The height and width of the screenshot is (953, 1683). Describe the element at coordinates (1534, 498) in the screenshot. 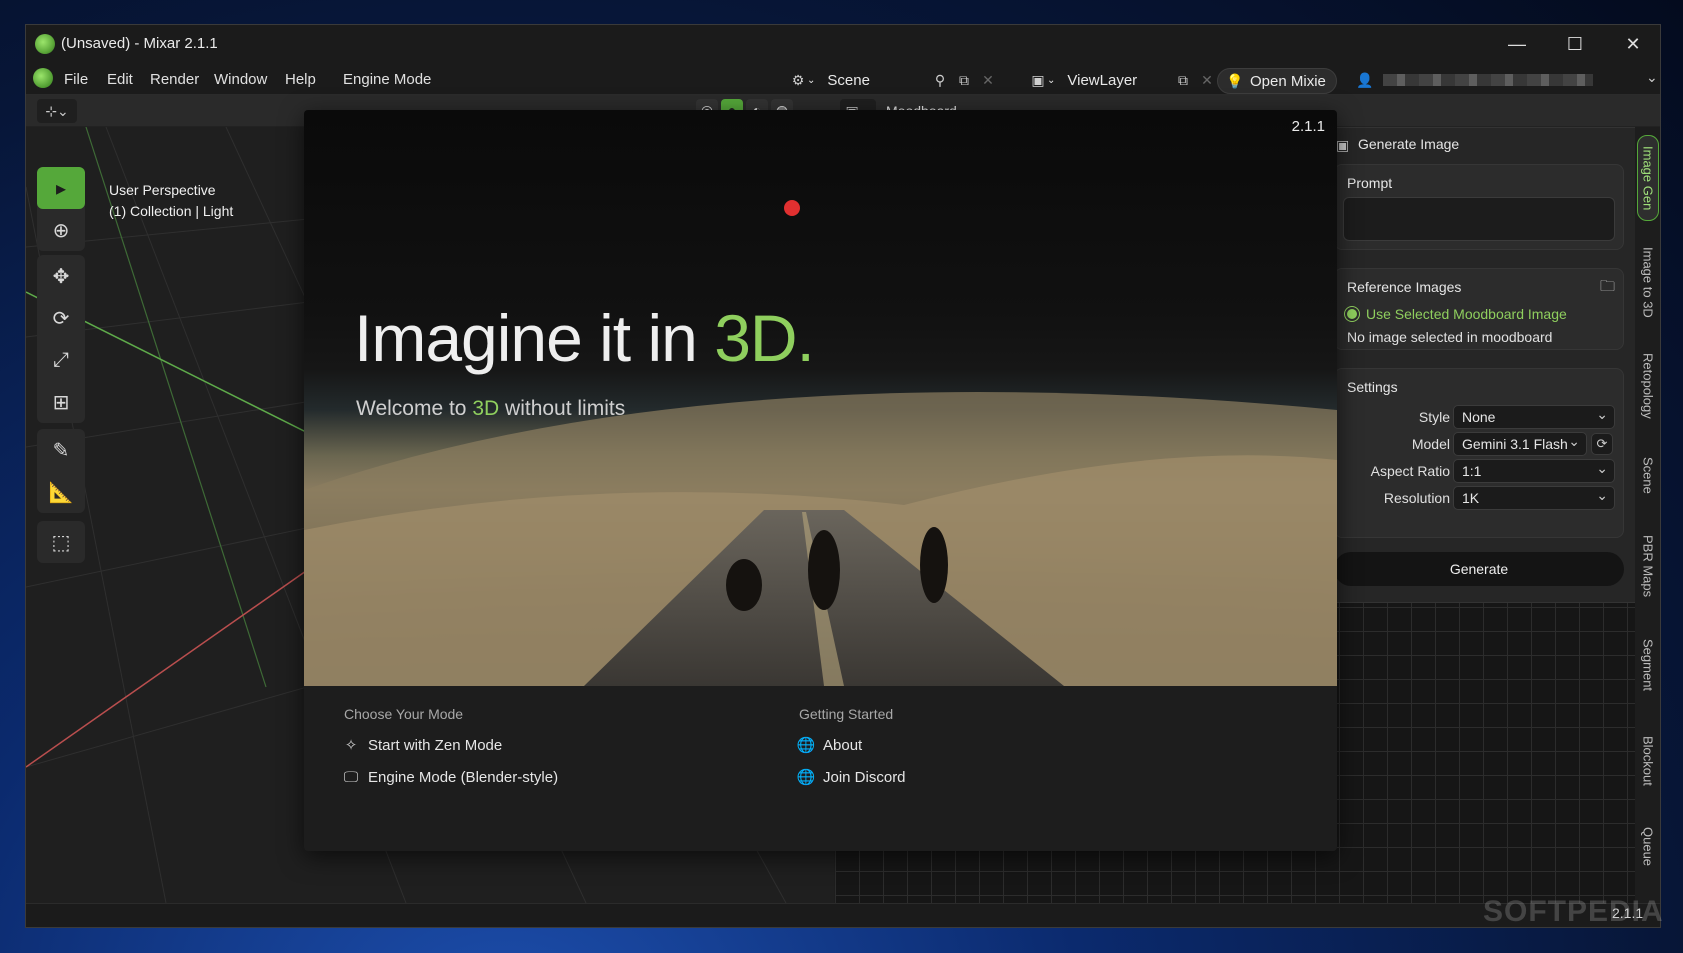

I see `resolution-select: 1K` at that location.